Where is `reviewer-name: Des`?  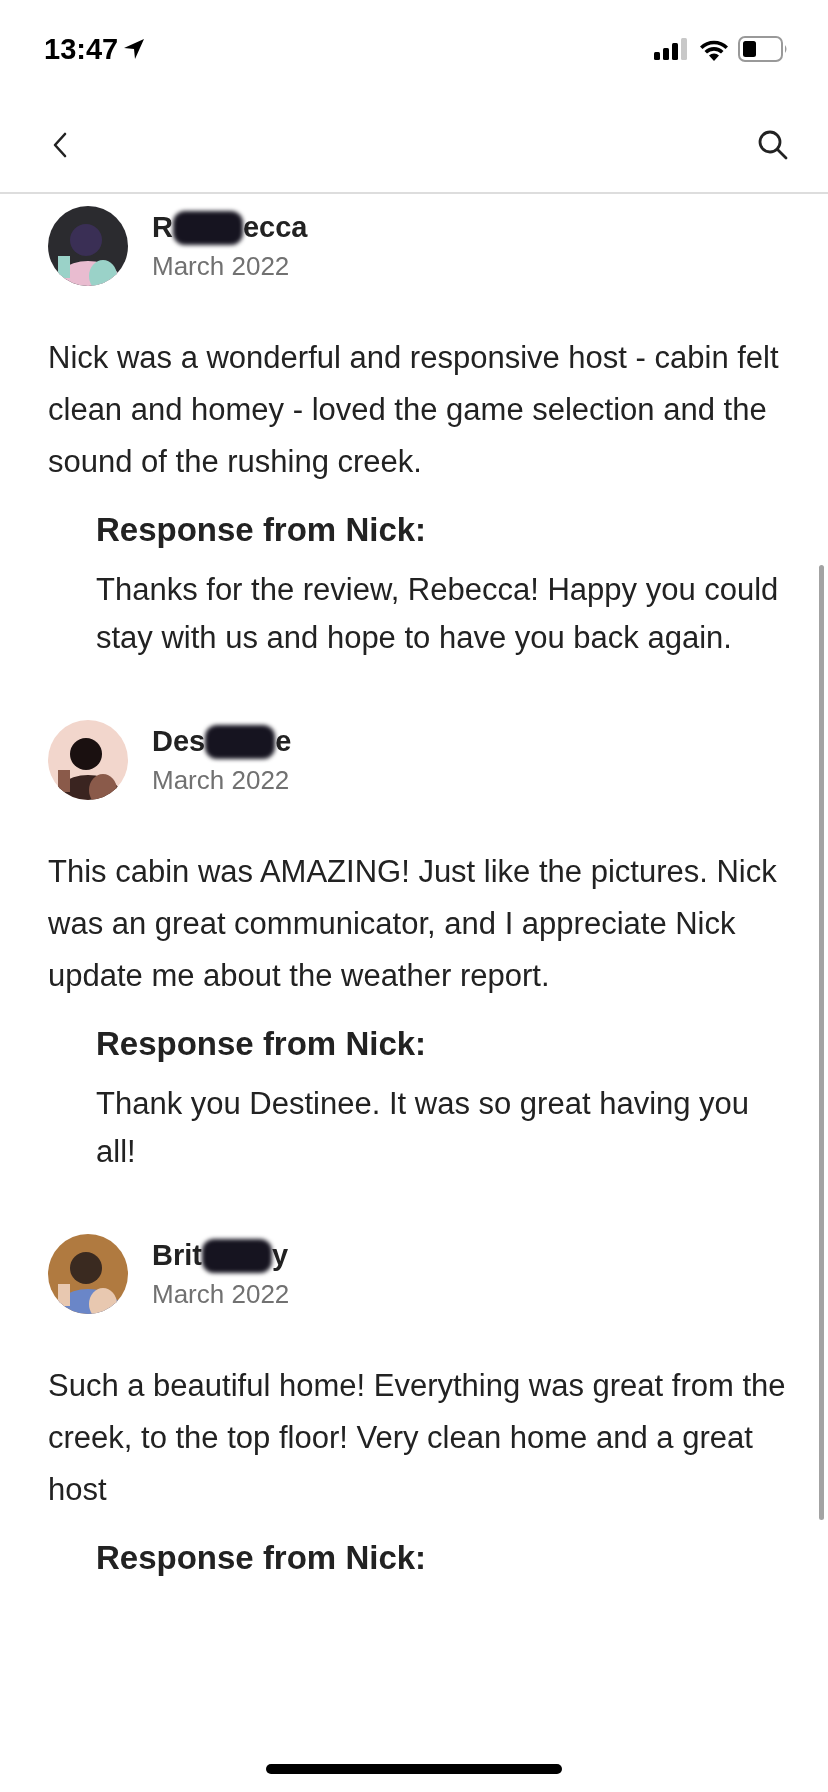
reviewer-name: Des is located at coordinates (179, 741).